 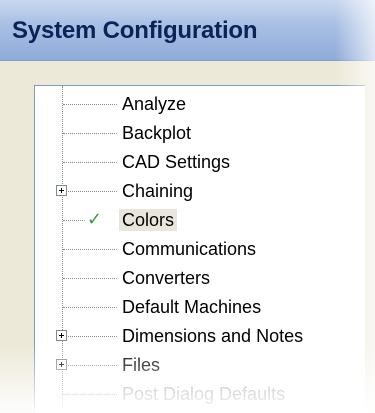 I want to click on tree-item-label: Colors, so click(x=148, y=220).